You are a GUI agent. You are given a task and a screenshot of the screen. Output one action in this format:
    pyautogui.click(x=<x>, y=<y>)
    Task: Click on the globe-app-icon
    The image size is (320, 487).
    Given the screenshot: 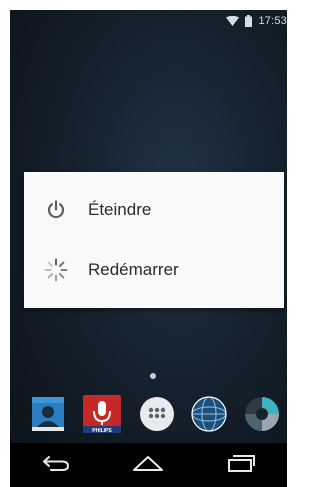 What is the action you would take?
    pyautogui.click(x=209, y=414)
    